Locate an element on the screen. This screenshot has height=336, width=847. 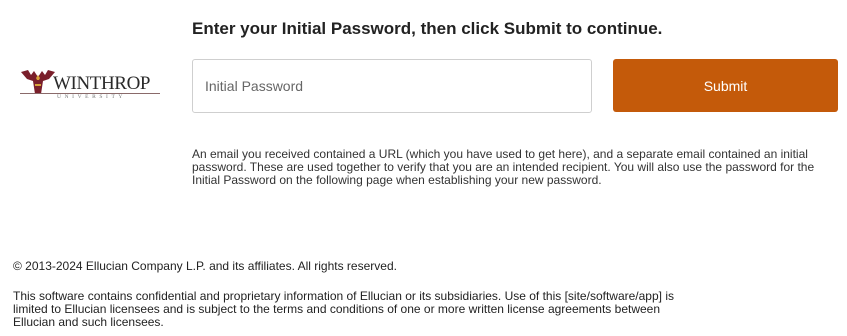
submit-button: Submit is located at coordinates (725, 85).